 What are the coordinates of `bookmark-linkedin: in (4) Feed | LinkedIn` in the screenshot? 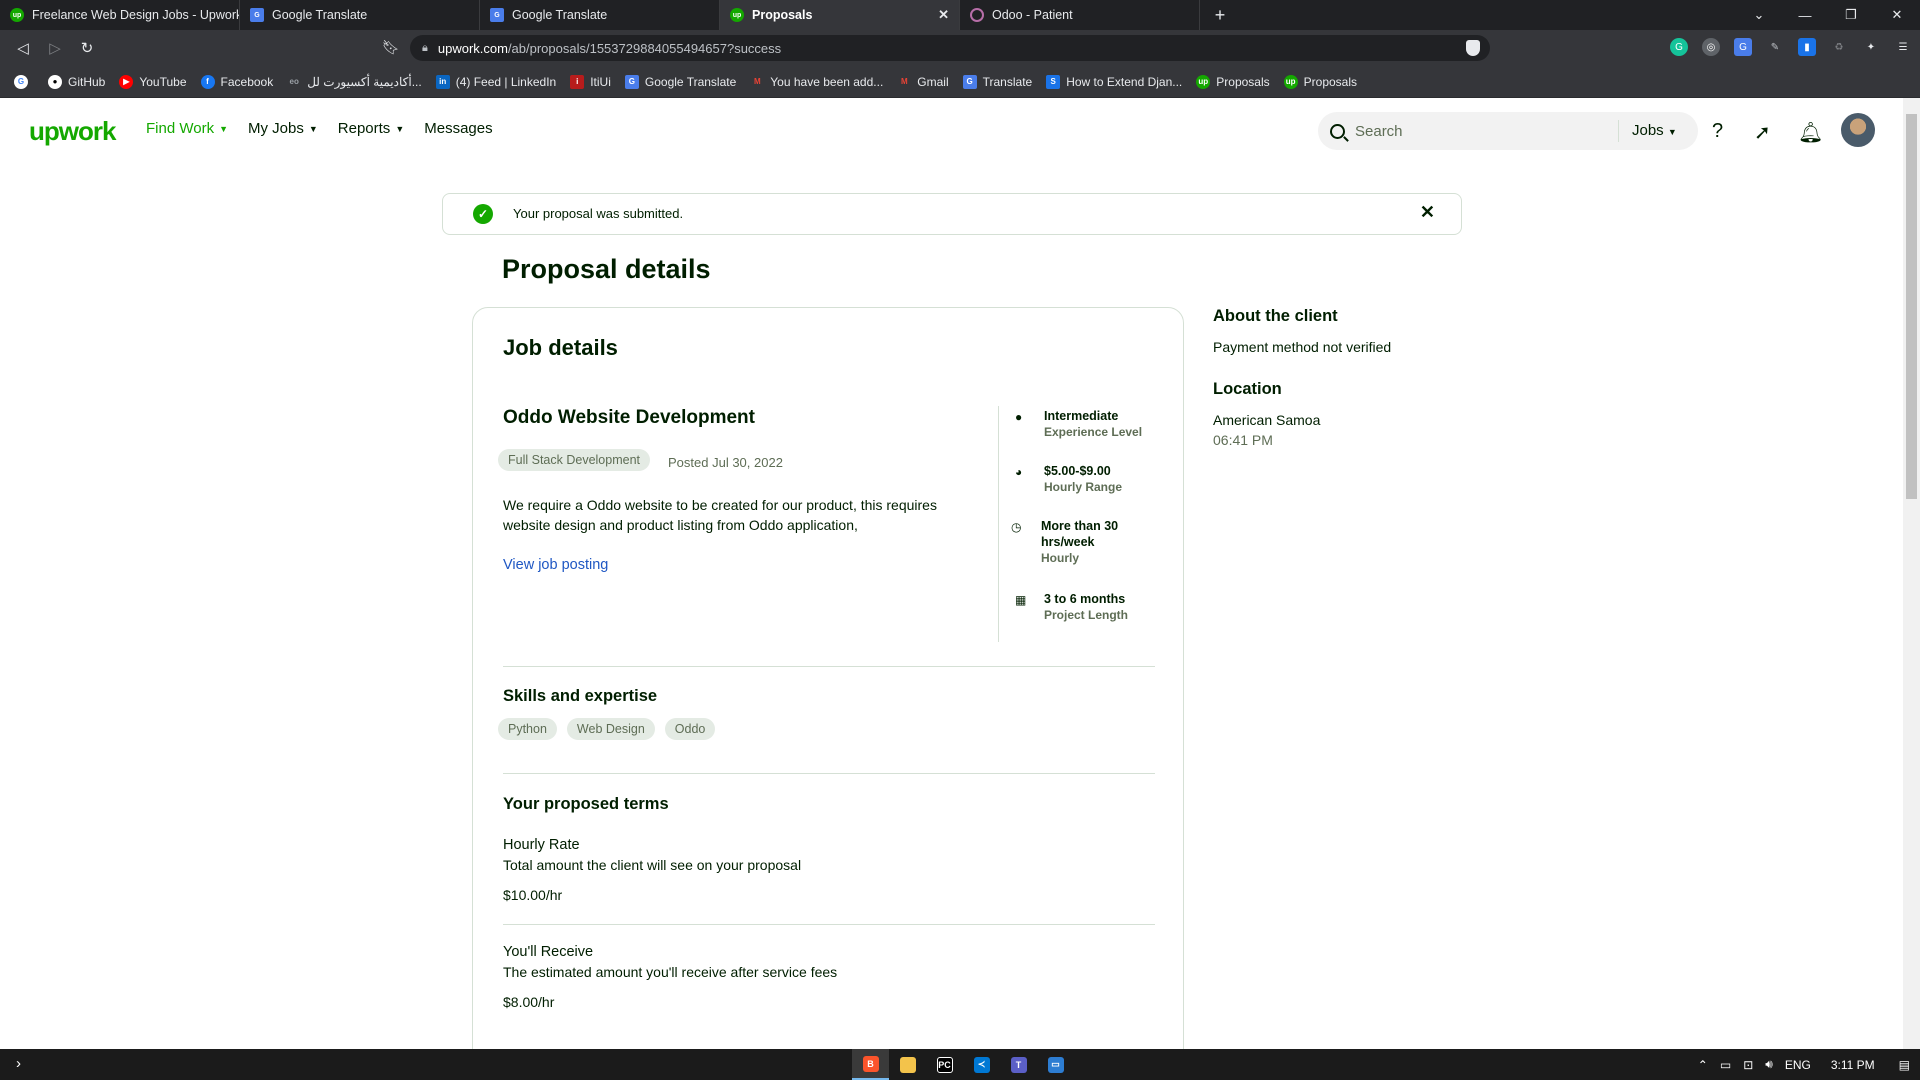 It's located at (495, 81).